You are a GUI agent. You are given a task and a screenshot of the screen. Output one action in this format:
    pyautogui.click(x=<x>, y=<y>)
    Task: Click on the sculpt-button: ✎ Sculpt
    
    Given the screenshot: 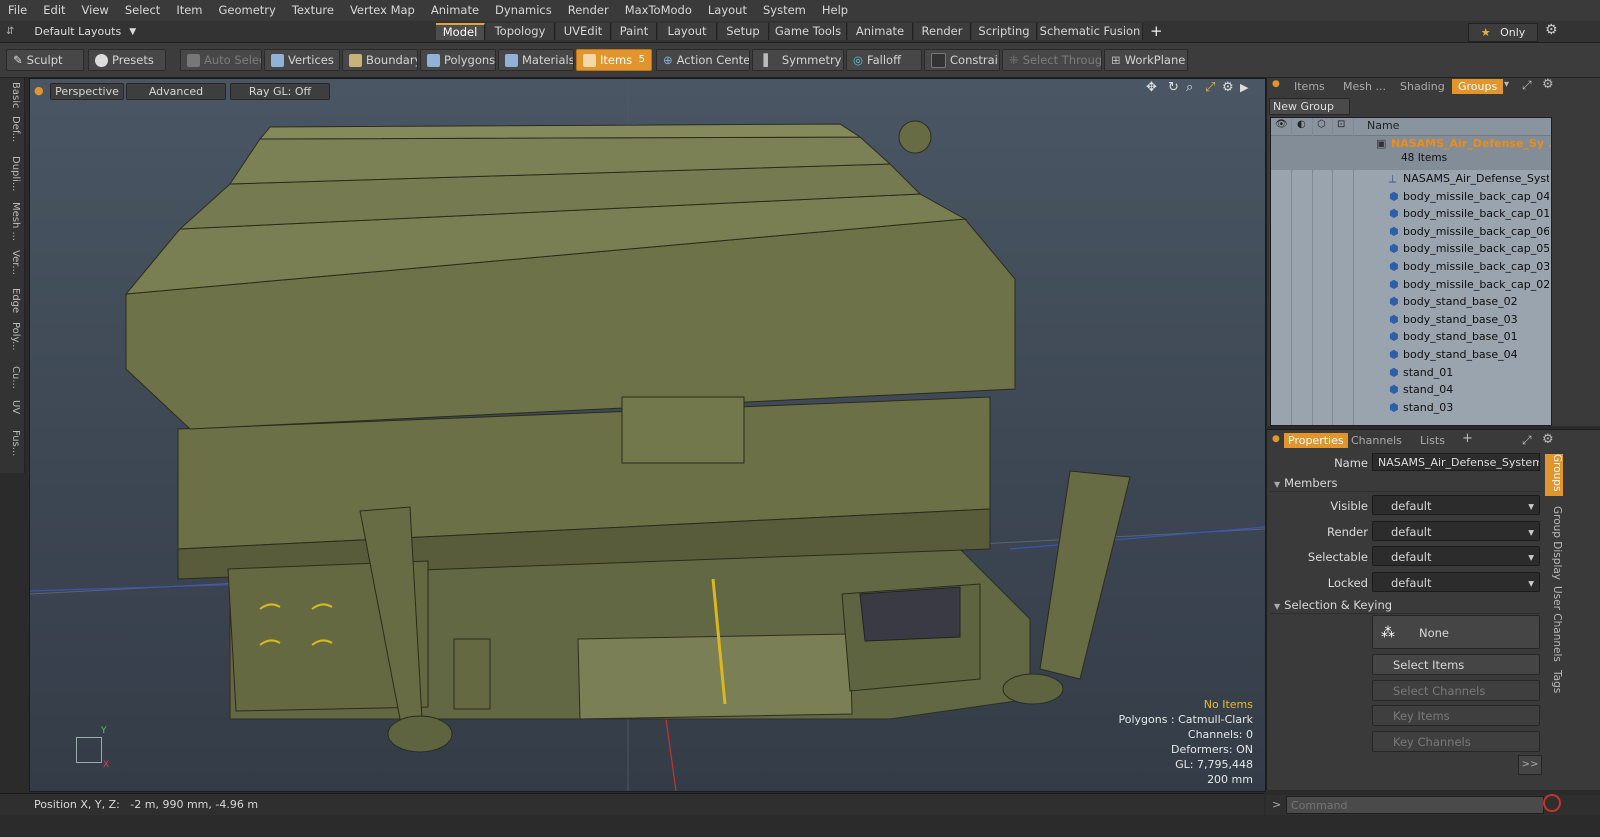 What is the action you would take?
    pyautogui.click(x=45, y=60)
    